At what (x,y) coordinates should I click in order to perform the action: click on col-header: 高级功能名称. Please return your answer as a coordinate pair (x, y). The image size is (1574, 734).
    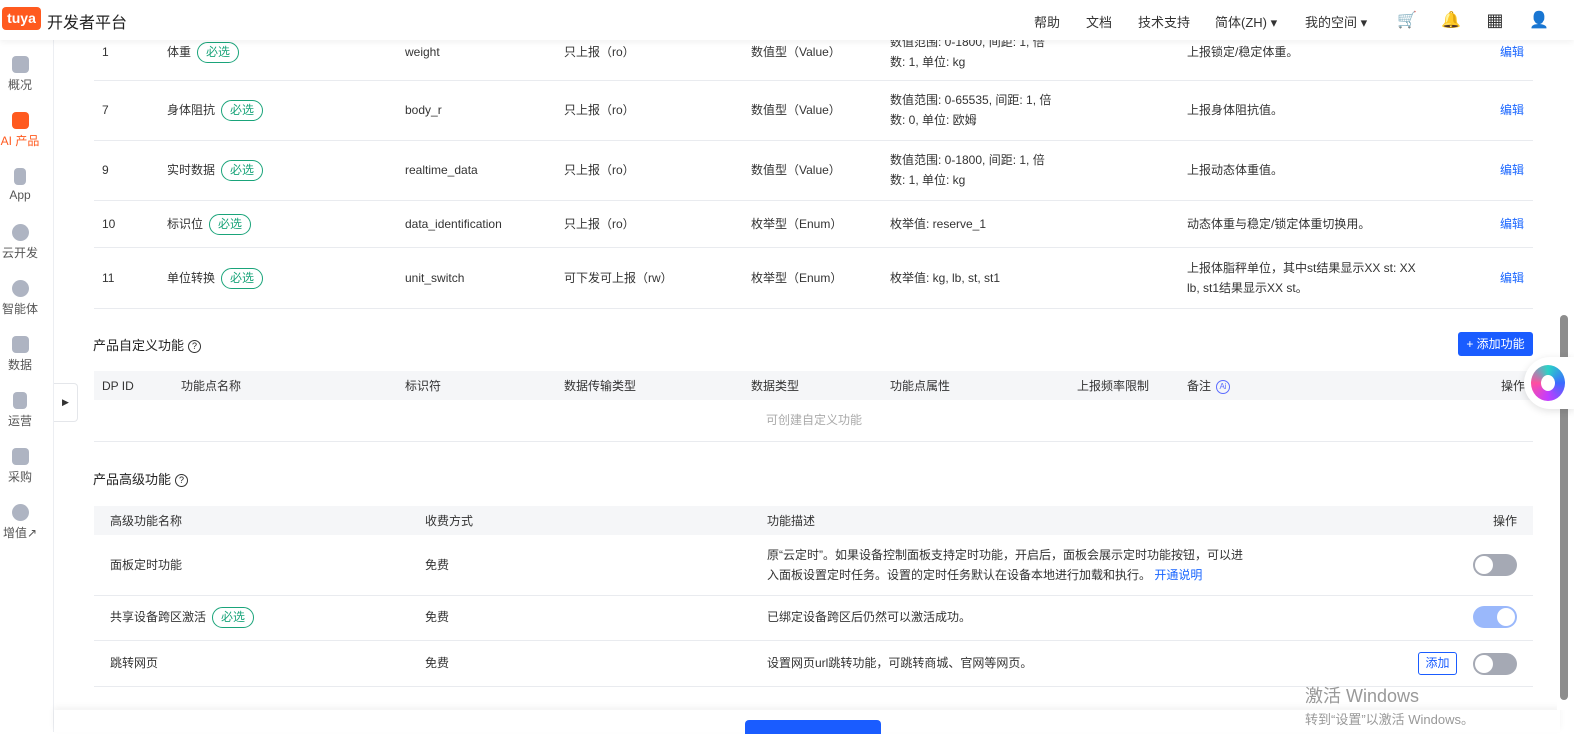
    Looking at the image, I should click on (146, 521).